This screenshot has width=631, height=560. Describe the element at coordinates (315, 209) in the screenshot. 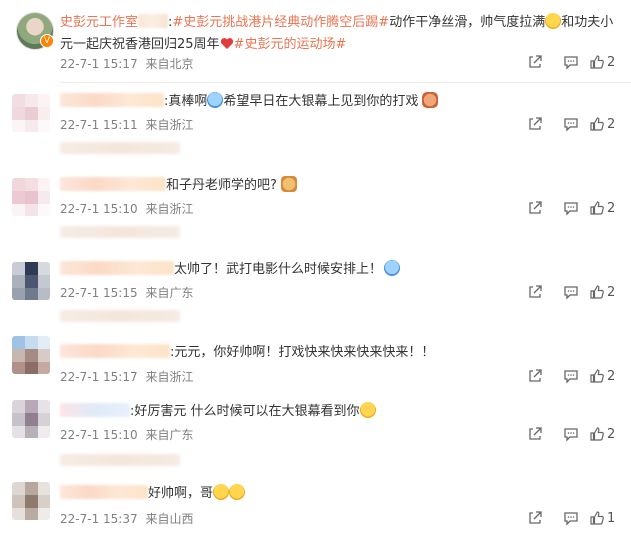

I see `comment-item: 和子丹老师学的吧? 22-7-1 15:10 来自浙江 2` at that location.